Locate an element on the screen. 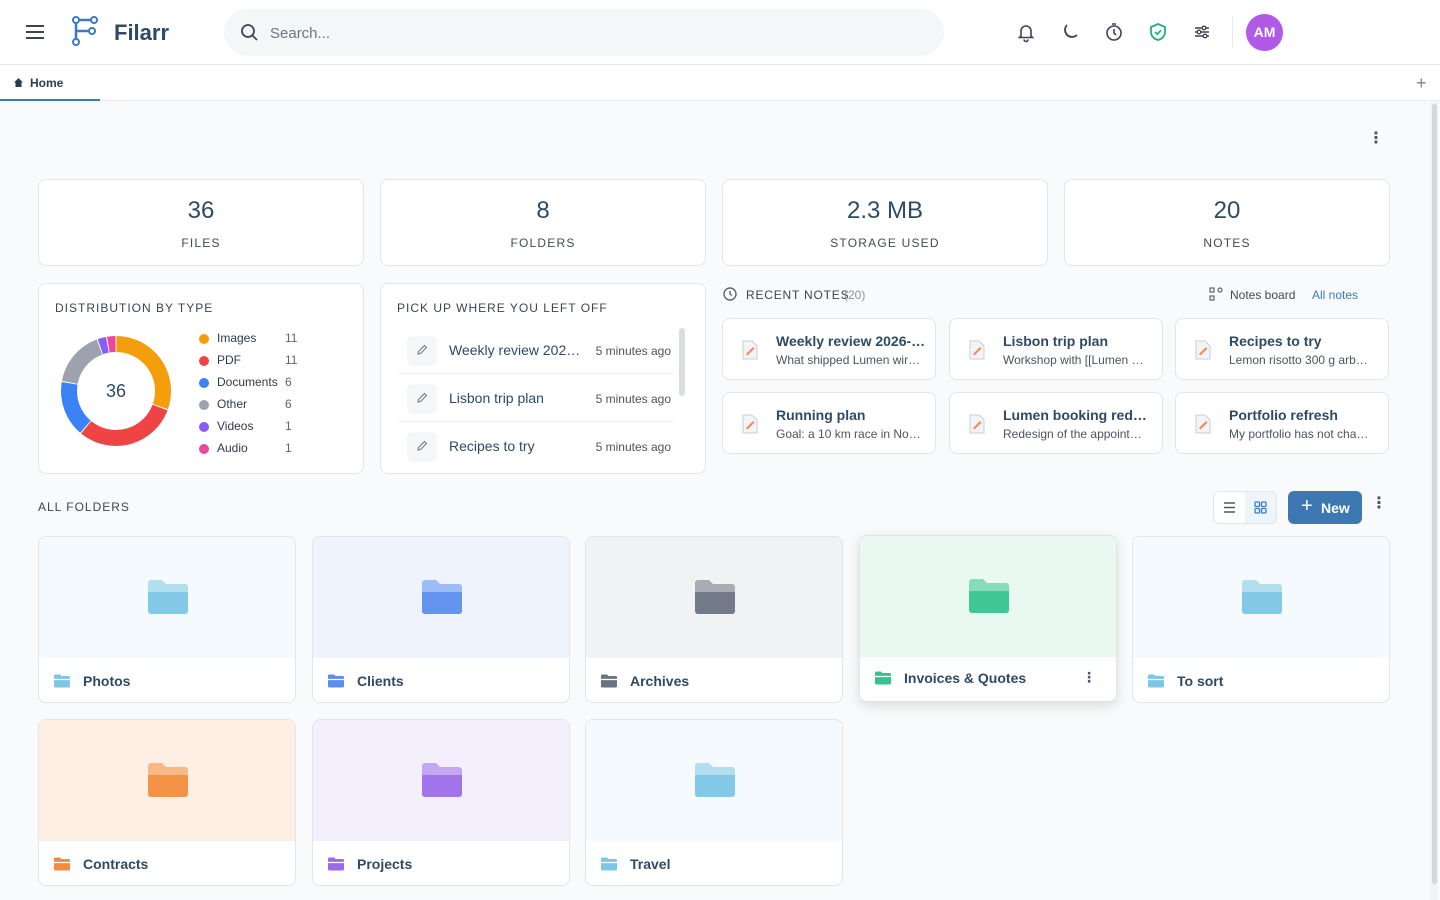  legend-name: Images is located at coordinates (237, 338).